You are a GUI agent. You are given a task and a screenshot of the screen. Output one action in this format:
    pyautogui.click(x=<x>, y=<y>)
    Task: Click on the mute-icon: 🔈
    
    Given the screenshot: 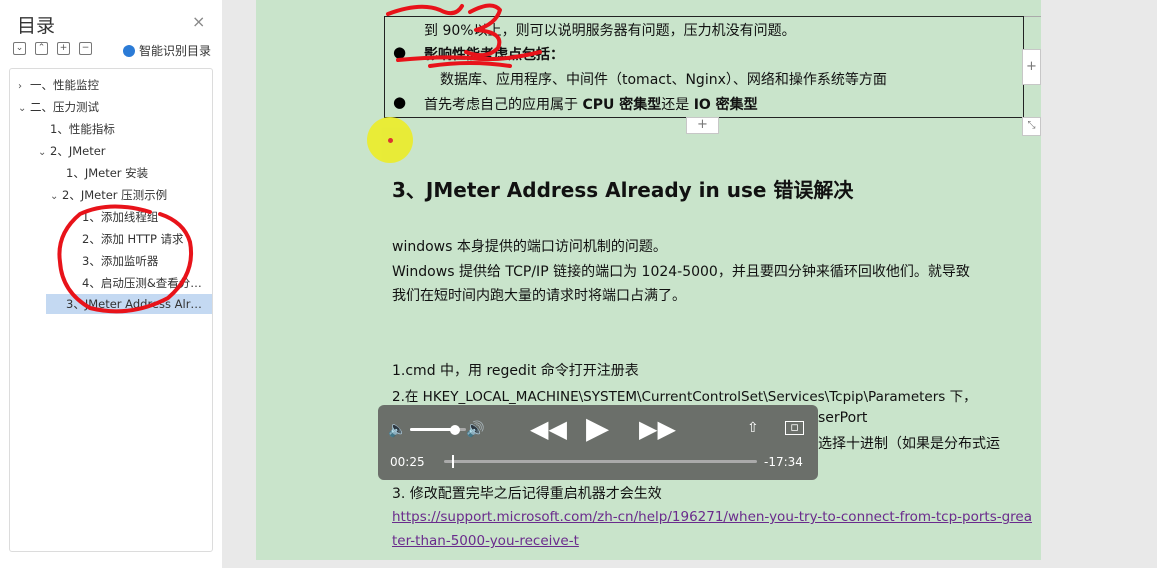 What is the action you would take?
    pyautogui.click(x=397, y=429)
    